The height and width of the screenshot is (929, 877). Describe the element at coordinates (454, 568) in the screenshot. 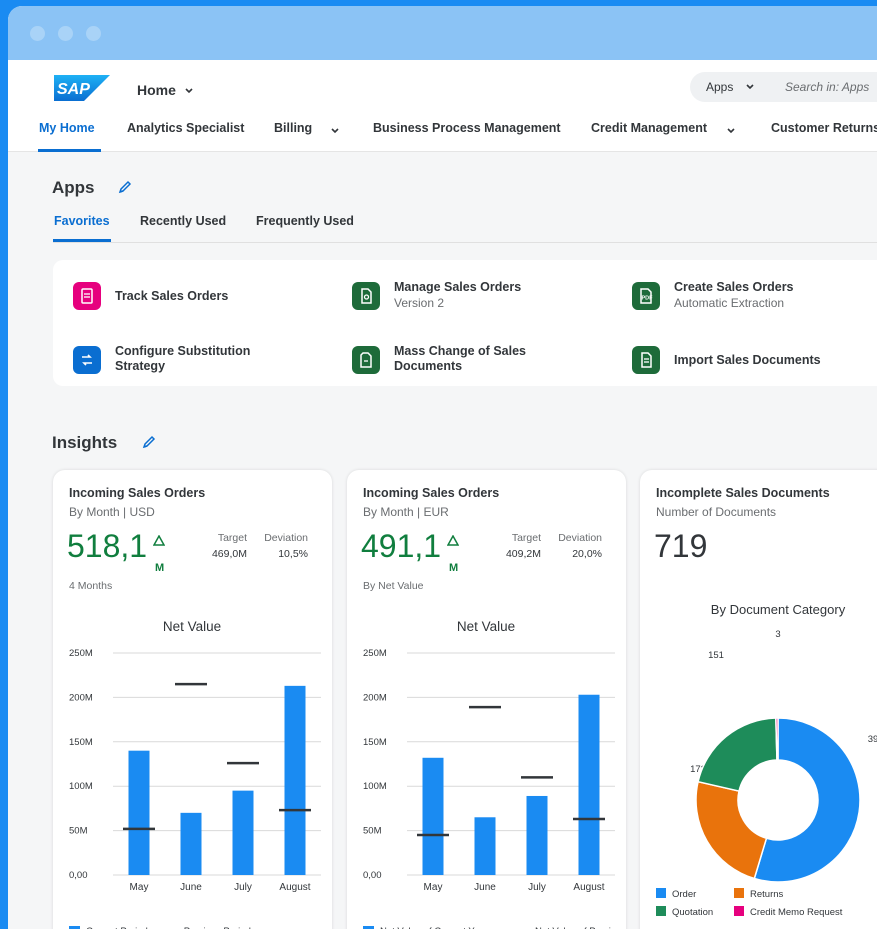

I see `kpi-unit: M` at that location.